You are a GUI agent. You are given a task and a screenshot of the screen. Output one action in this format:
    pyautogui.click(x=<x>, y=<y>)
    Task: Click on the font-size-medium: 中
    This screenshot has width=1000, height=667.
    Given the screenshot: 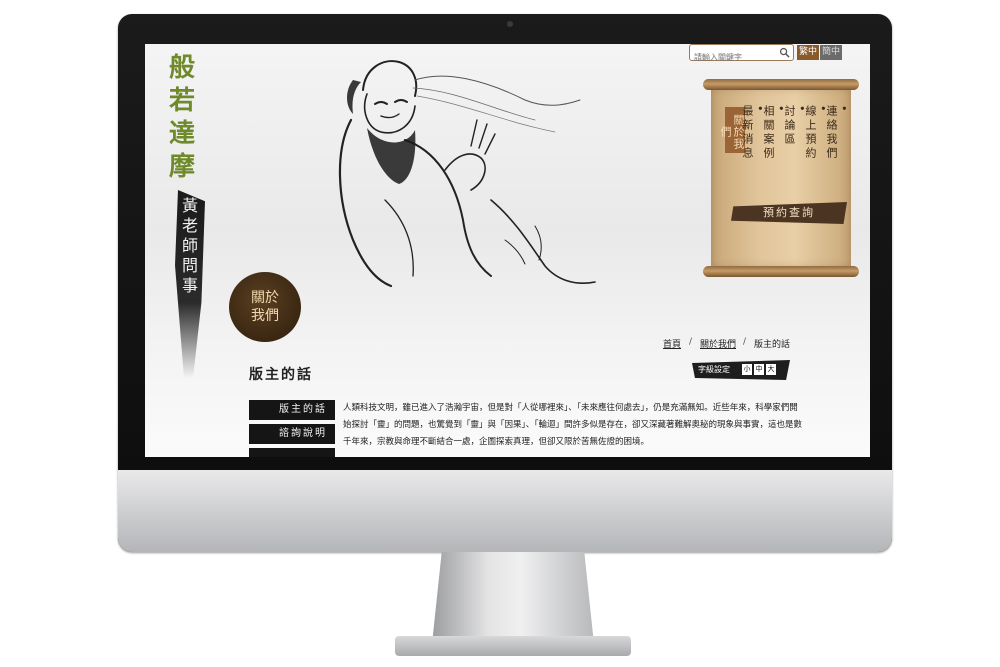 What is the action you would take?
    pyautogui.click(x=759, y=369)
    